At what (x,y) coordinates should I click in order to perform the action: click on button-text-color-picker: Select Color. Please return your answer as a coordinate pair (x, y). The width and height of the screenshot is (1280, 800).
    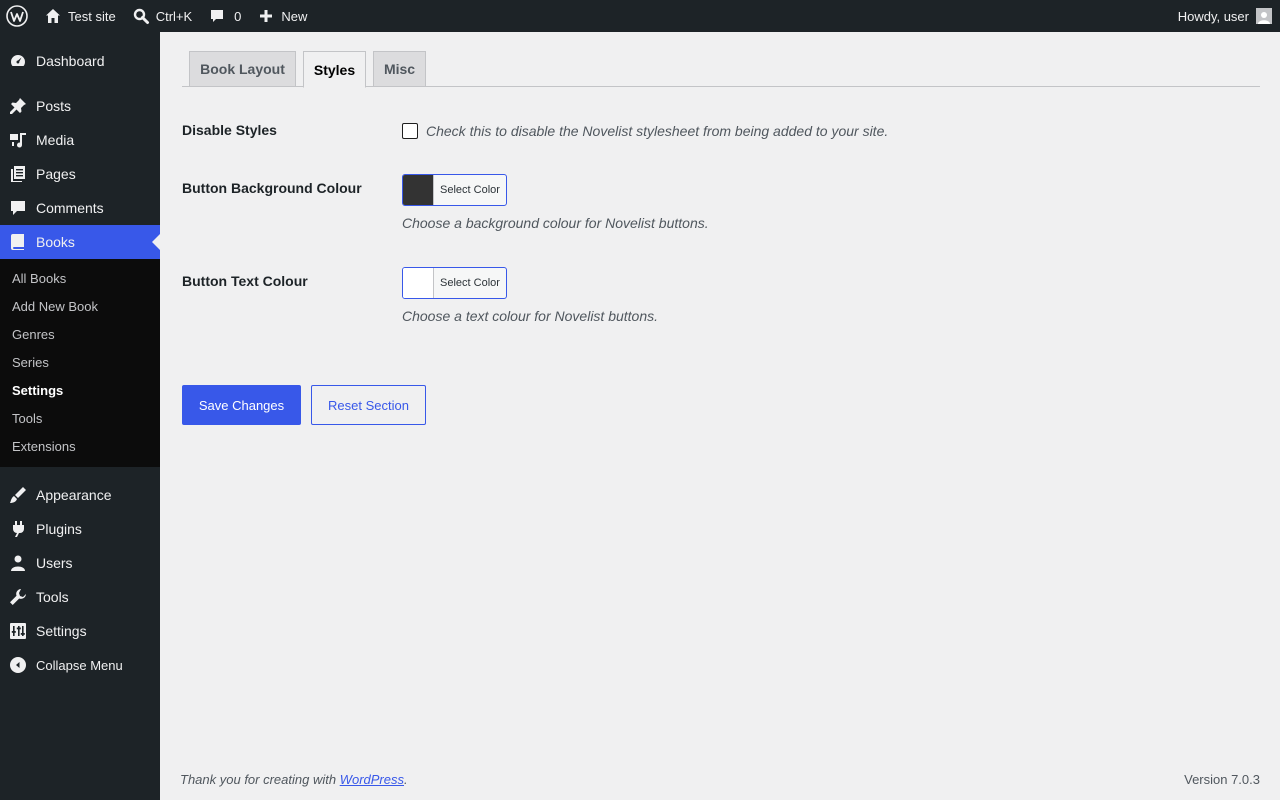
    Looking at the image, I should click on (454, 283).